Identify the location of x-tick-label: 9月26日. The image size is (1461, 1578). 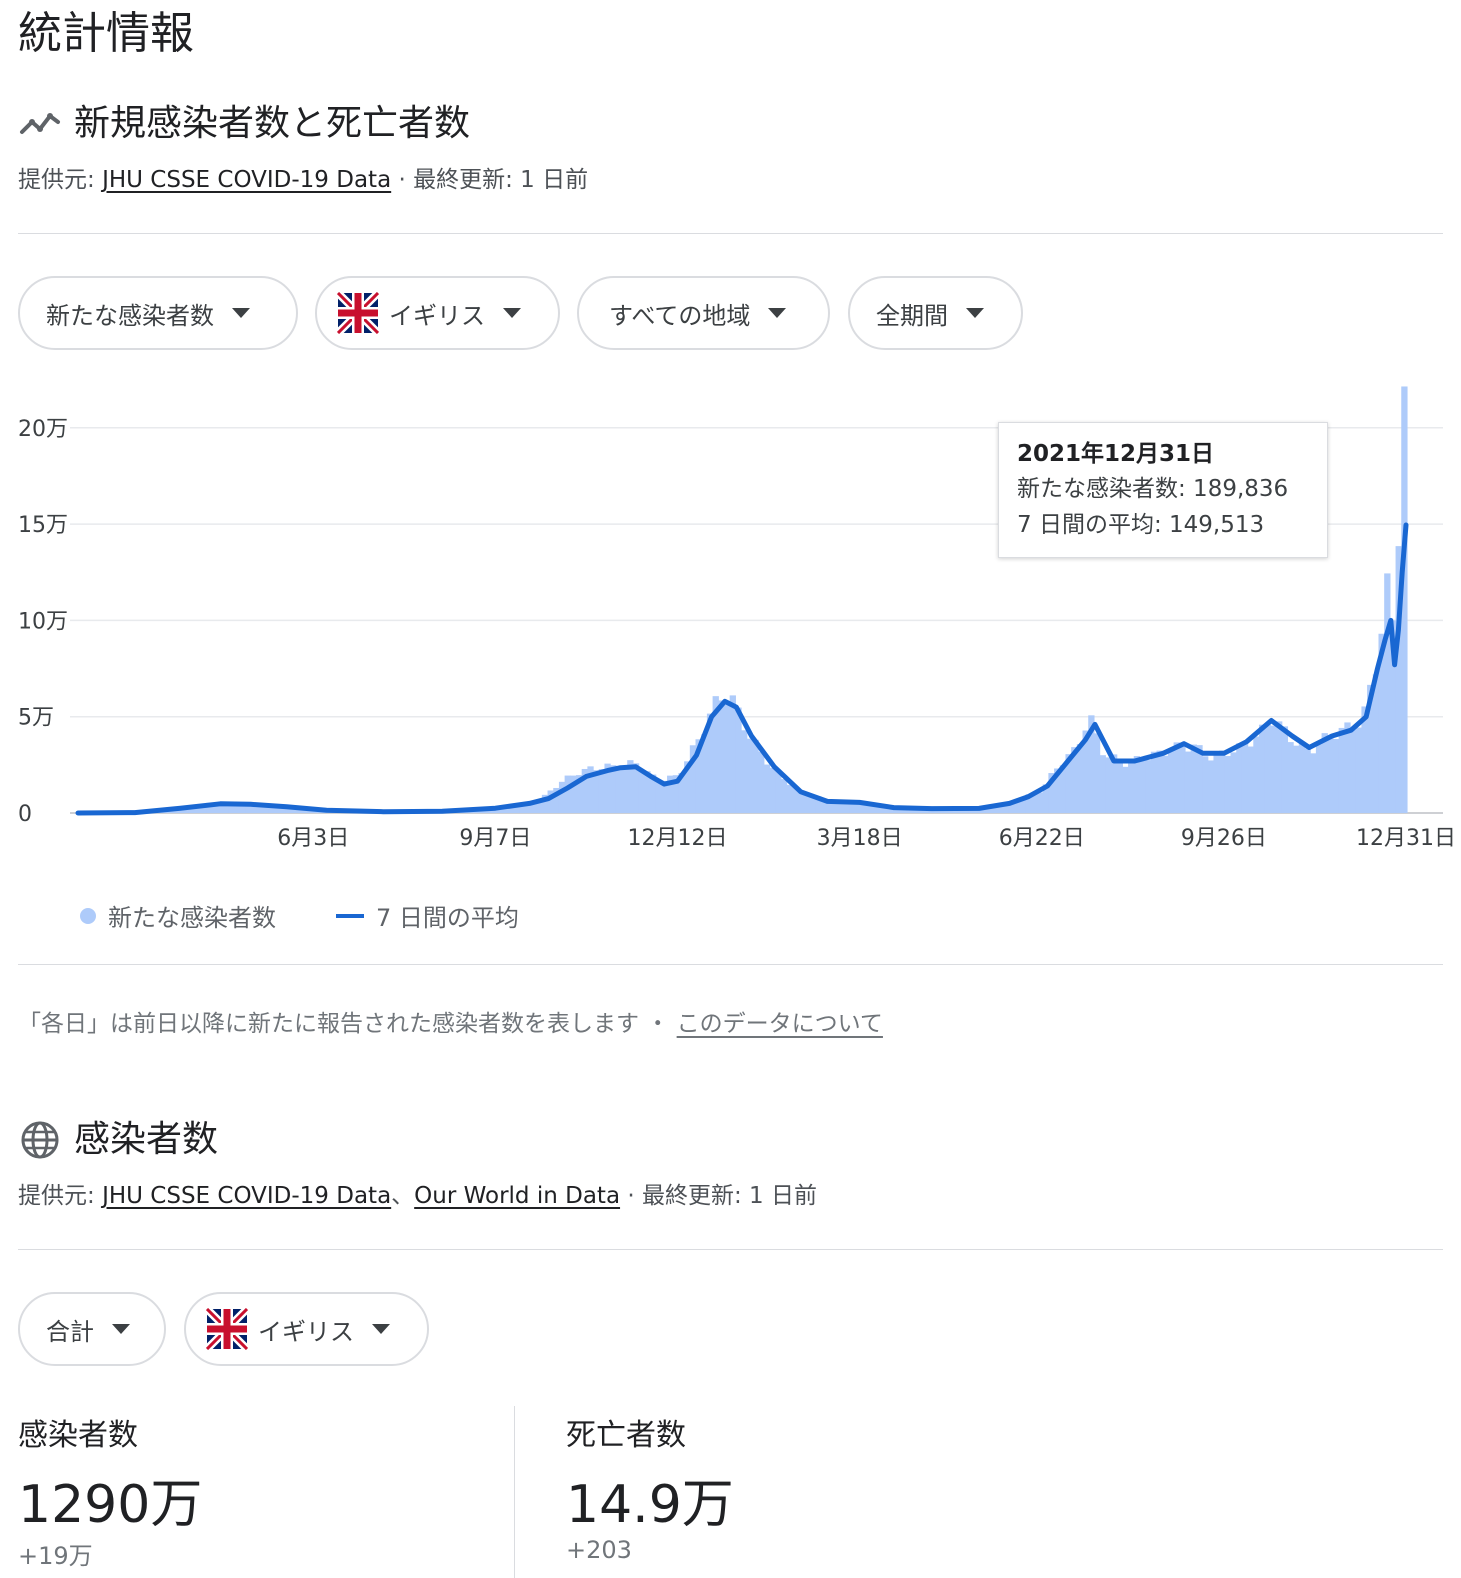
(1224, 838).